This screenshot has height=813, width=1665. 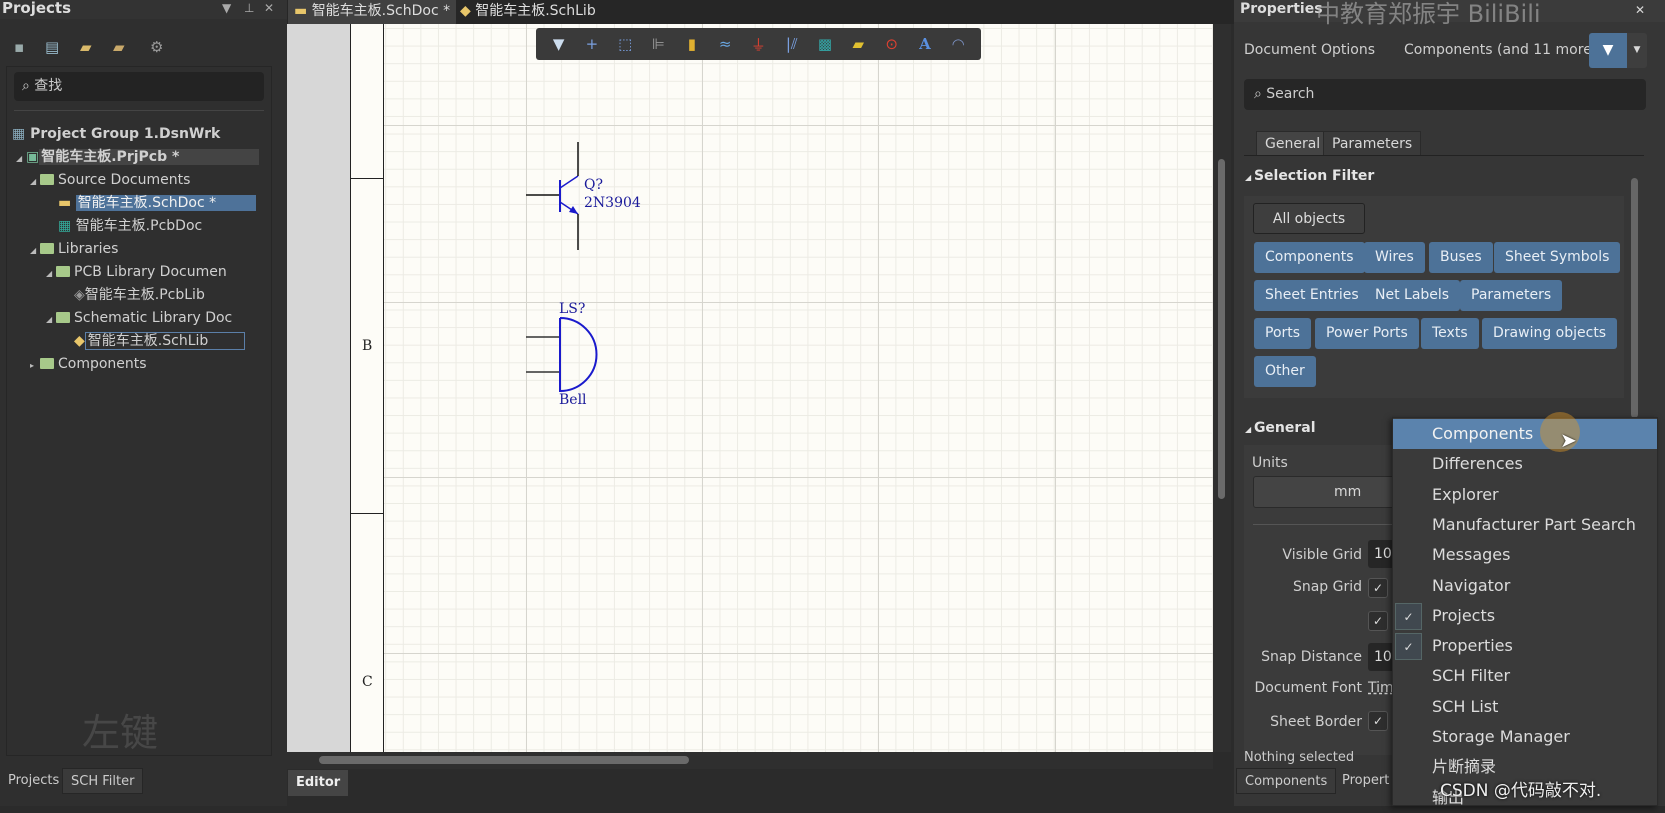 I want to click on save-all-icon: ▤, so click(x=52, y=47).